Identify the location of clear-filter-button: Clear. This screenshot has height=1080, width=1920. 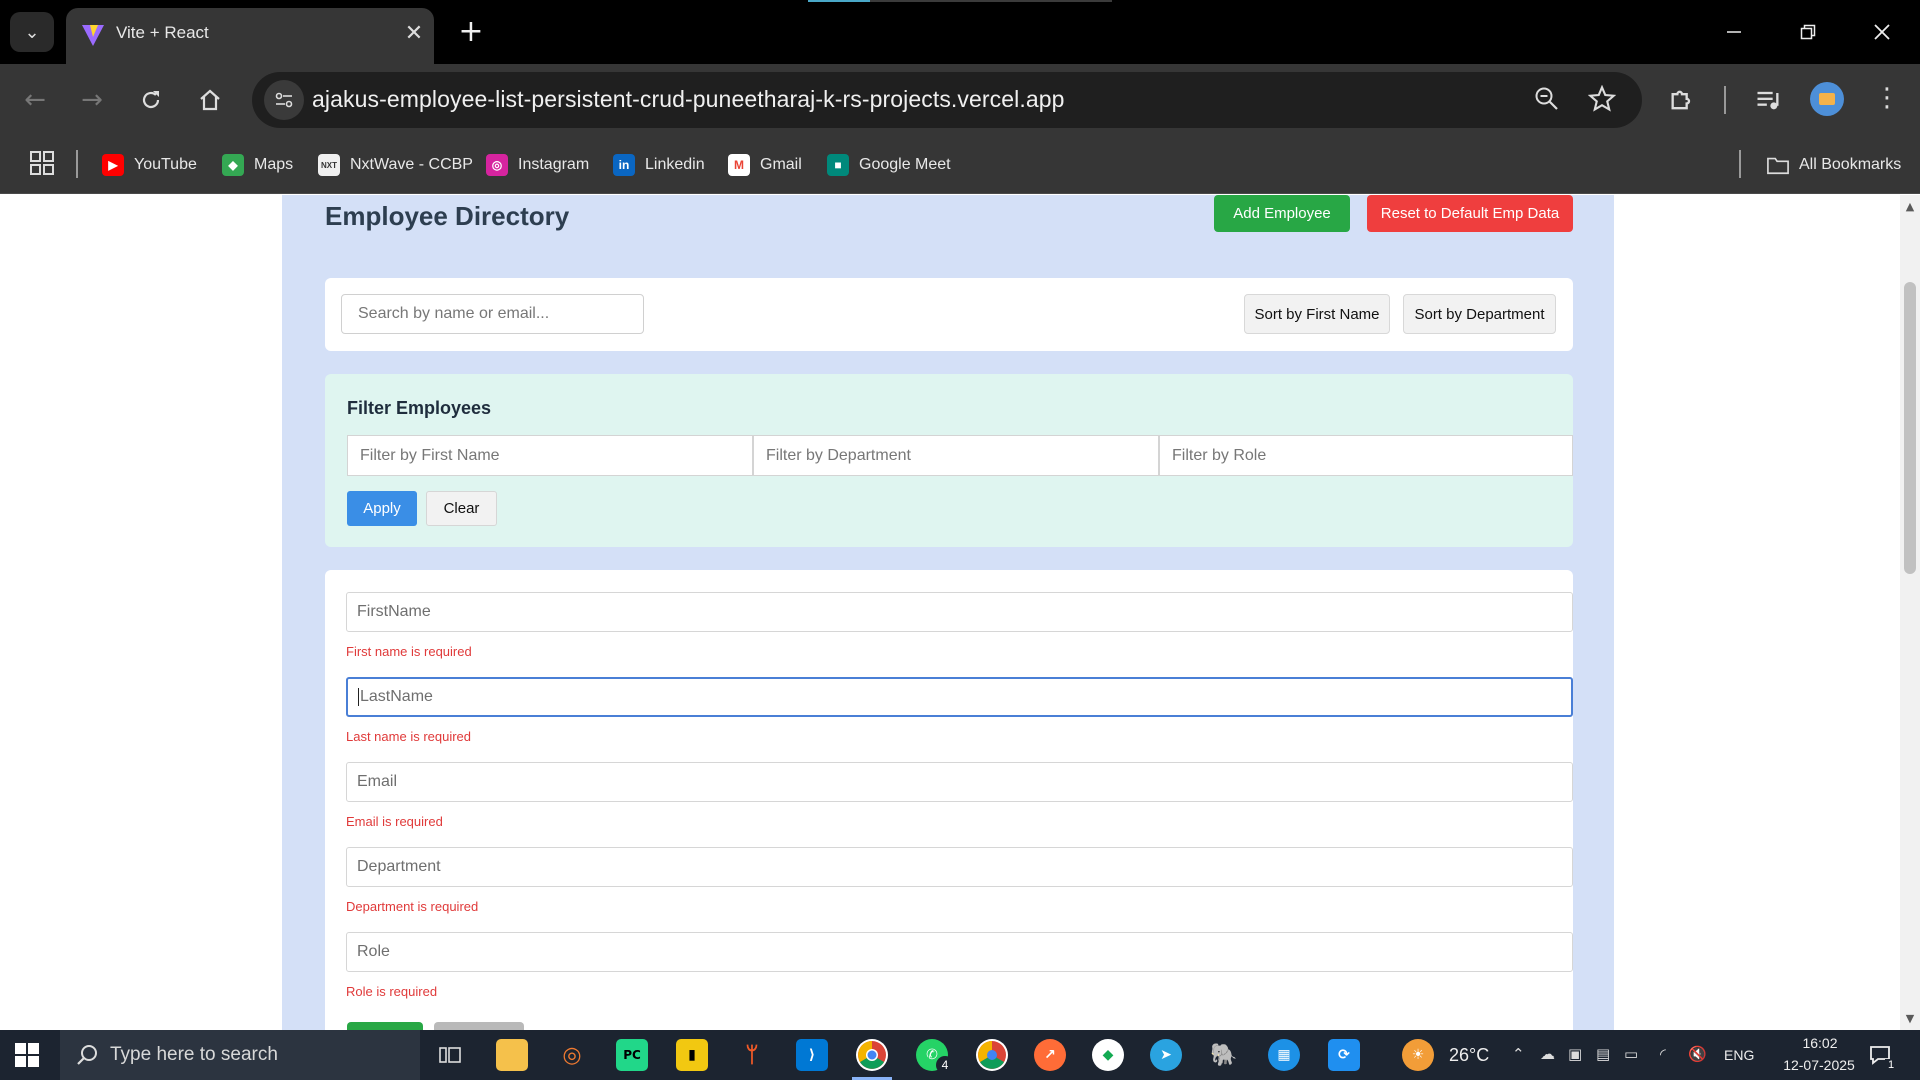
(461, 508).